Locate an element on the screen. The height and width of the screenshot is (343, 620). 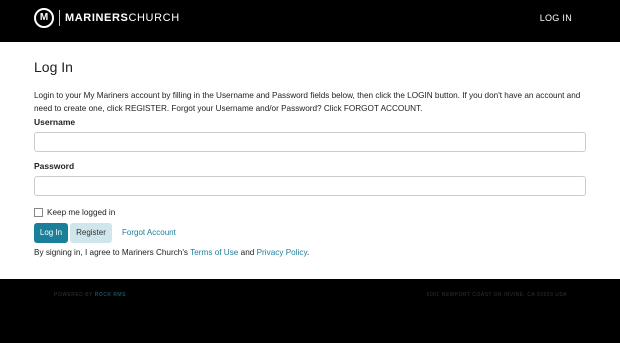
mariners-church-logo: M MARINERSCHURCH is located at coordinates (107, 18).